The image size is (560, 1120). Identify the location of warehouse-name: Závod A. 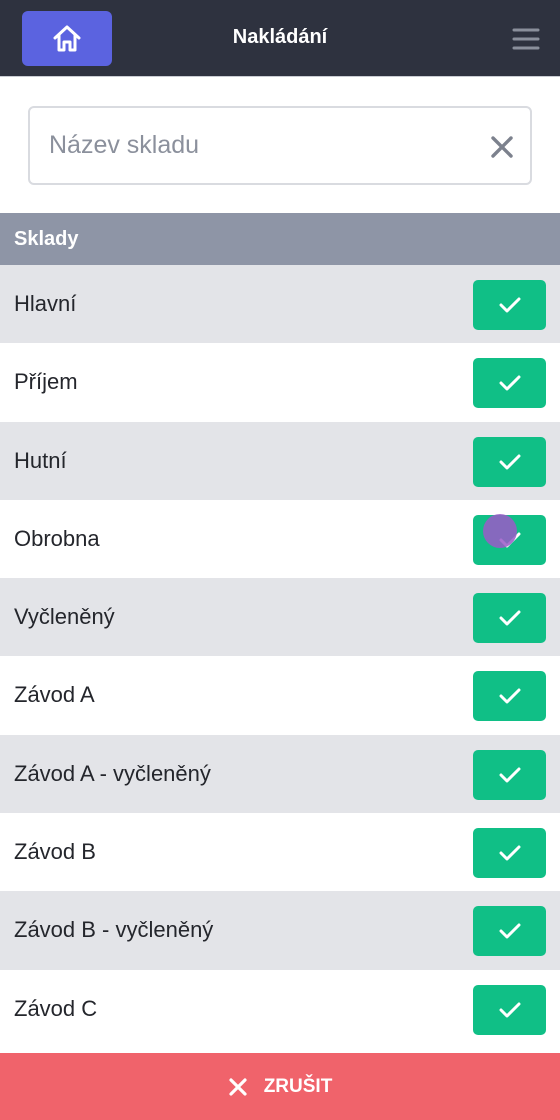
(54, 695).